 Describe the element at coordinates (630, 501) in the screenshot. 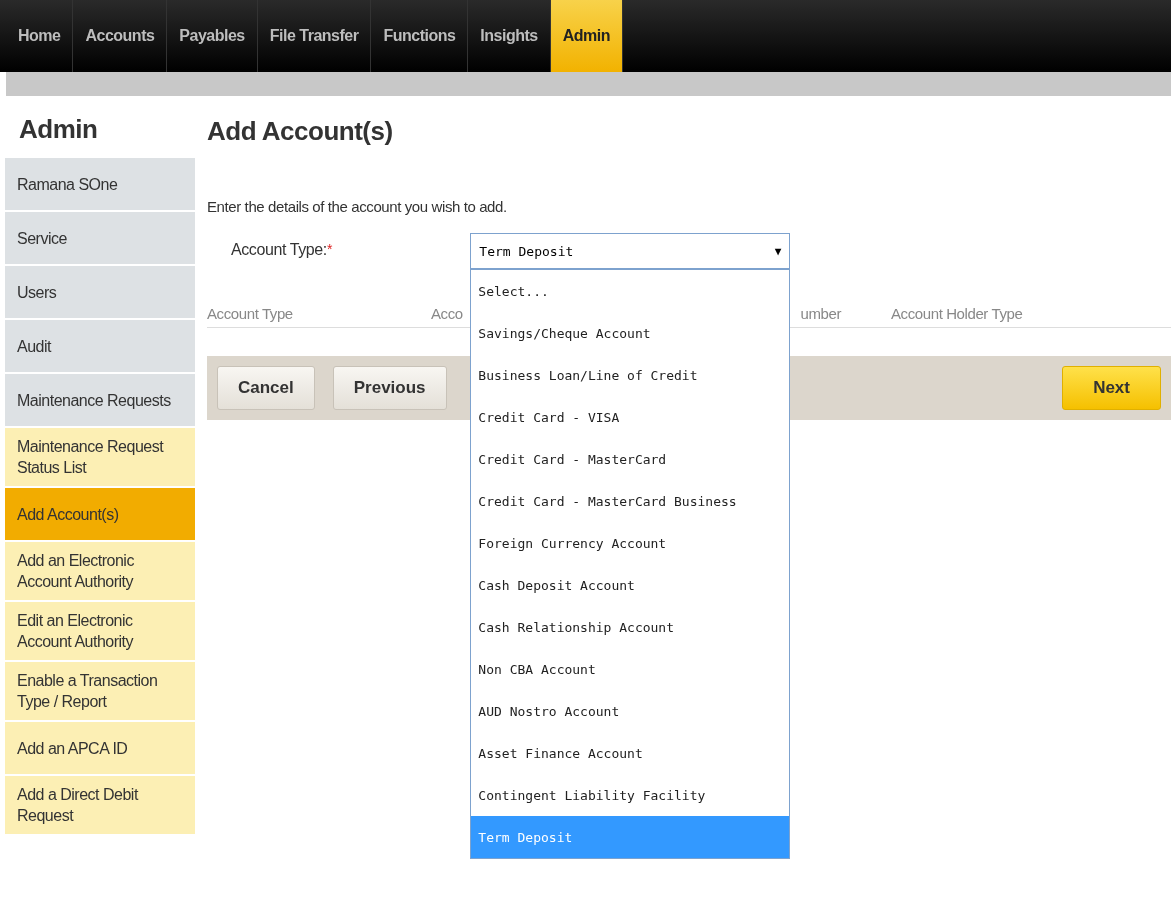

I see `dropdown-option: Credit Card - MasterCard Business` at that location.